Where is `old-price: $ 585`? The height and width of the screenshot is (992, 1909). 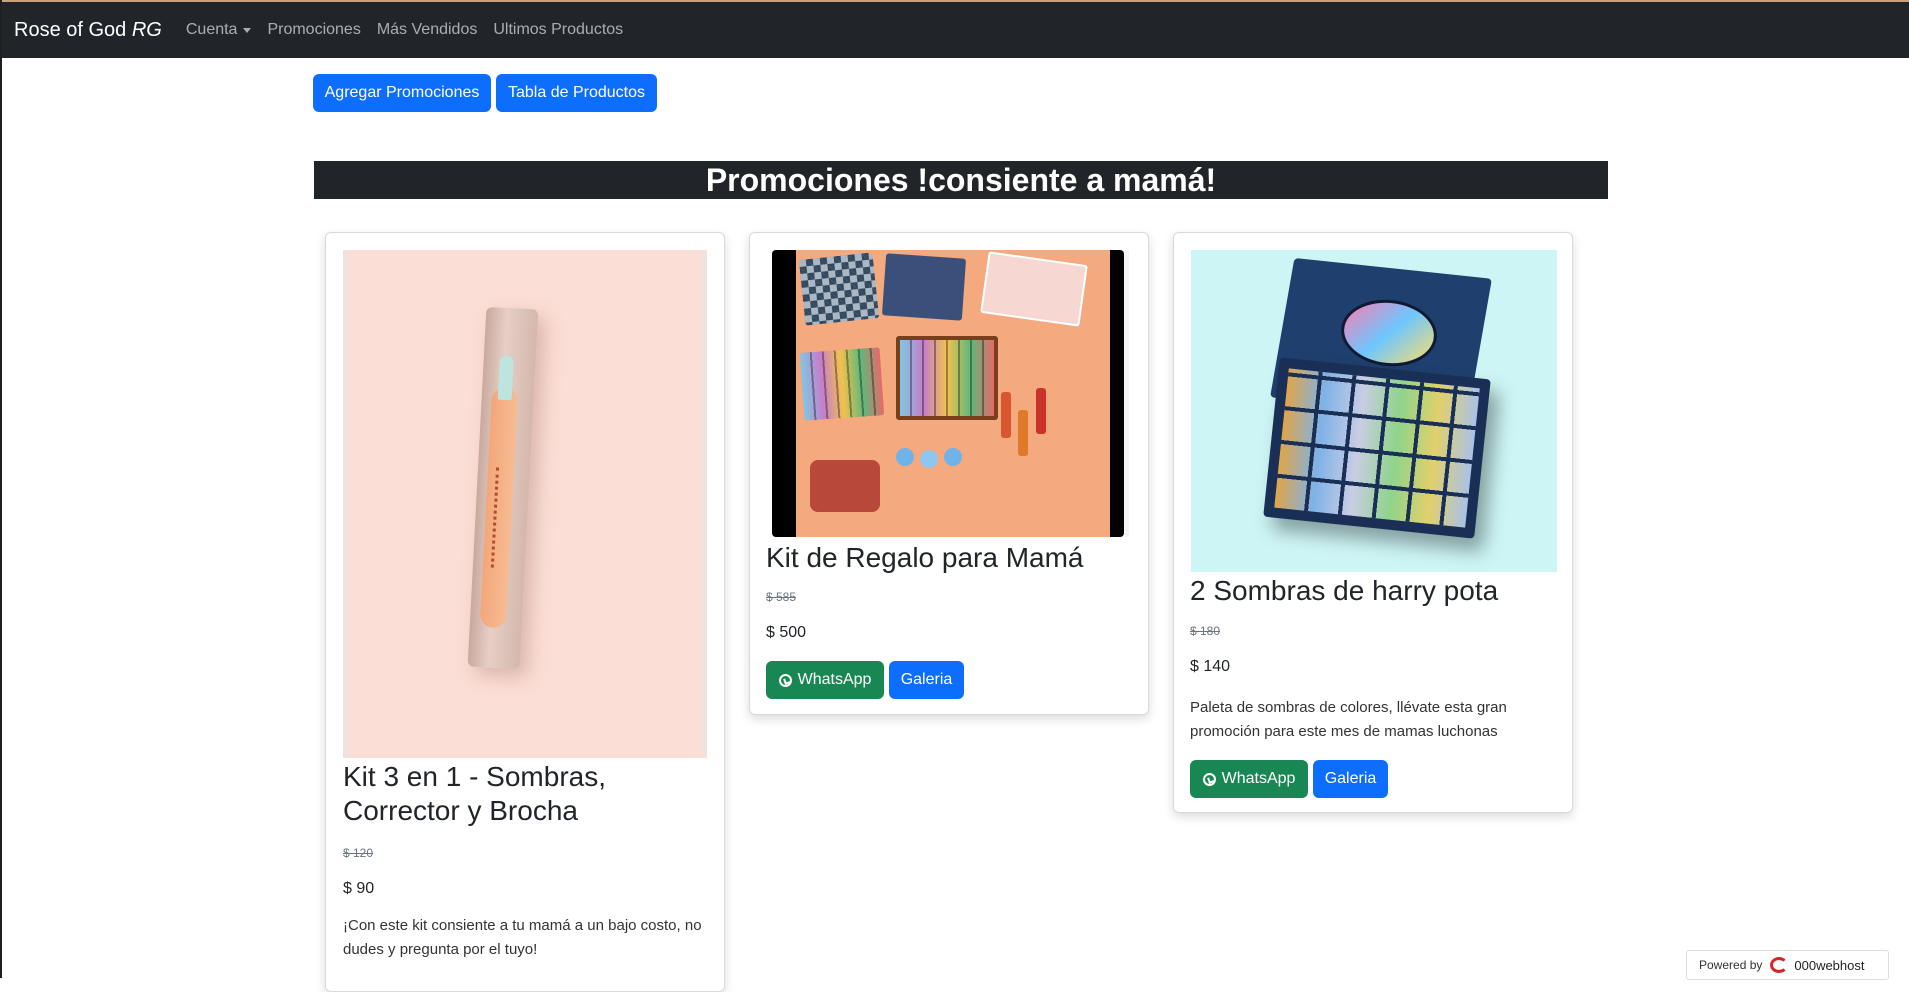 old-price: $ 585 is located at coordinates (781, 597).